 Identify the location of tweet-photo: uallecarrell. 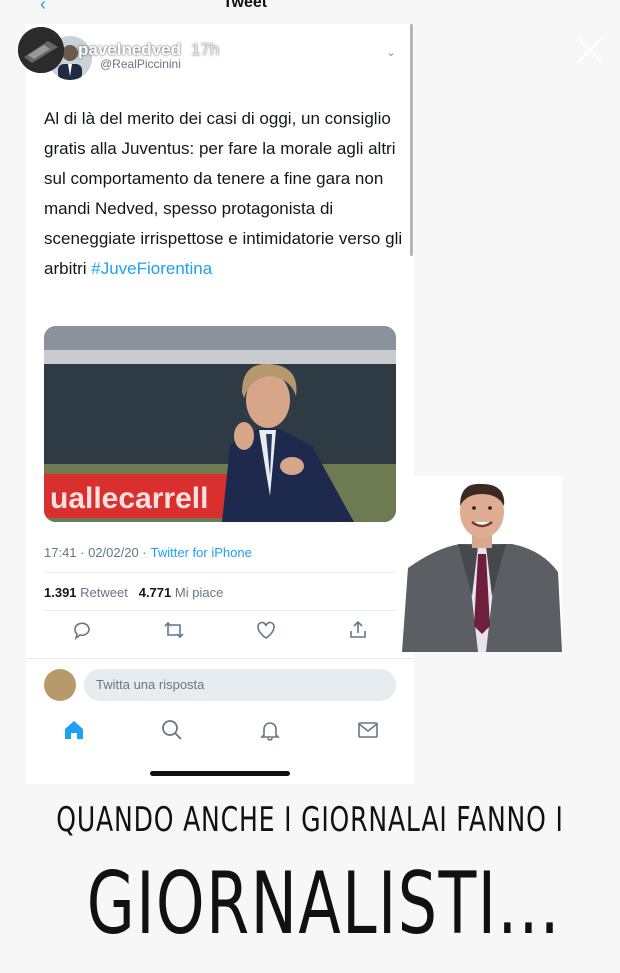
(220, 424).